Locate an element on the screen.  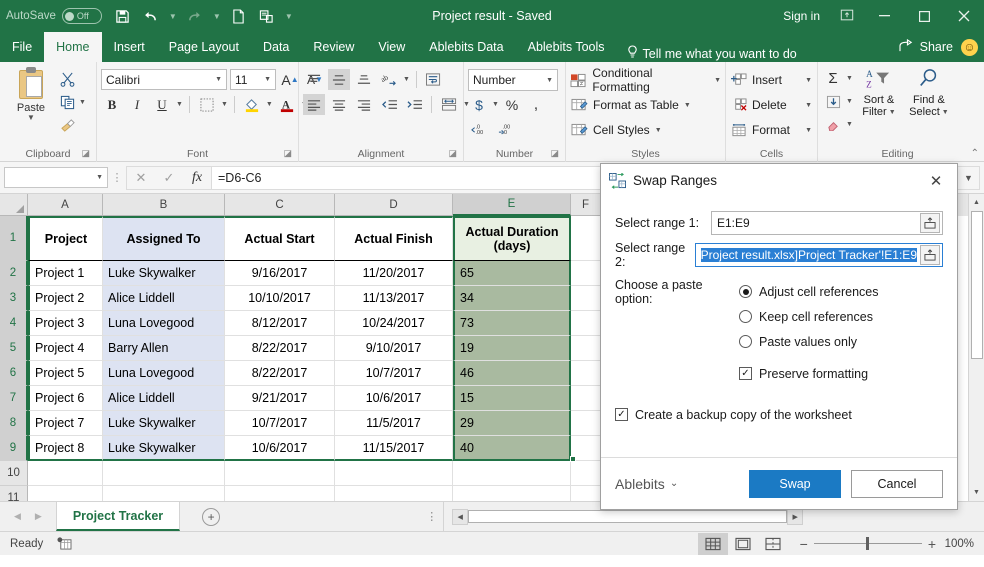
decrease-decimal-icon: .00.0 is located at coordinates (508, 128).